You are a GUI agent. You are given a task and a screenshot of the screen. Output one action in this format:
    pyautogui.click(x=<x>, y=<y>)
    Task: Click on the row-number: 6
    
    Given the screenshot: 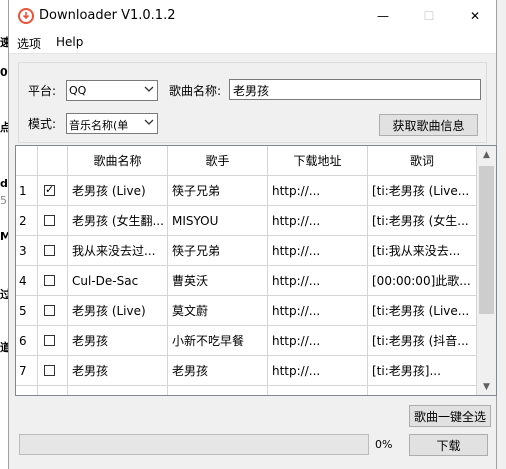 What is the action you would take?
    pyautogui.click(x=27, y=341)
    